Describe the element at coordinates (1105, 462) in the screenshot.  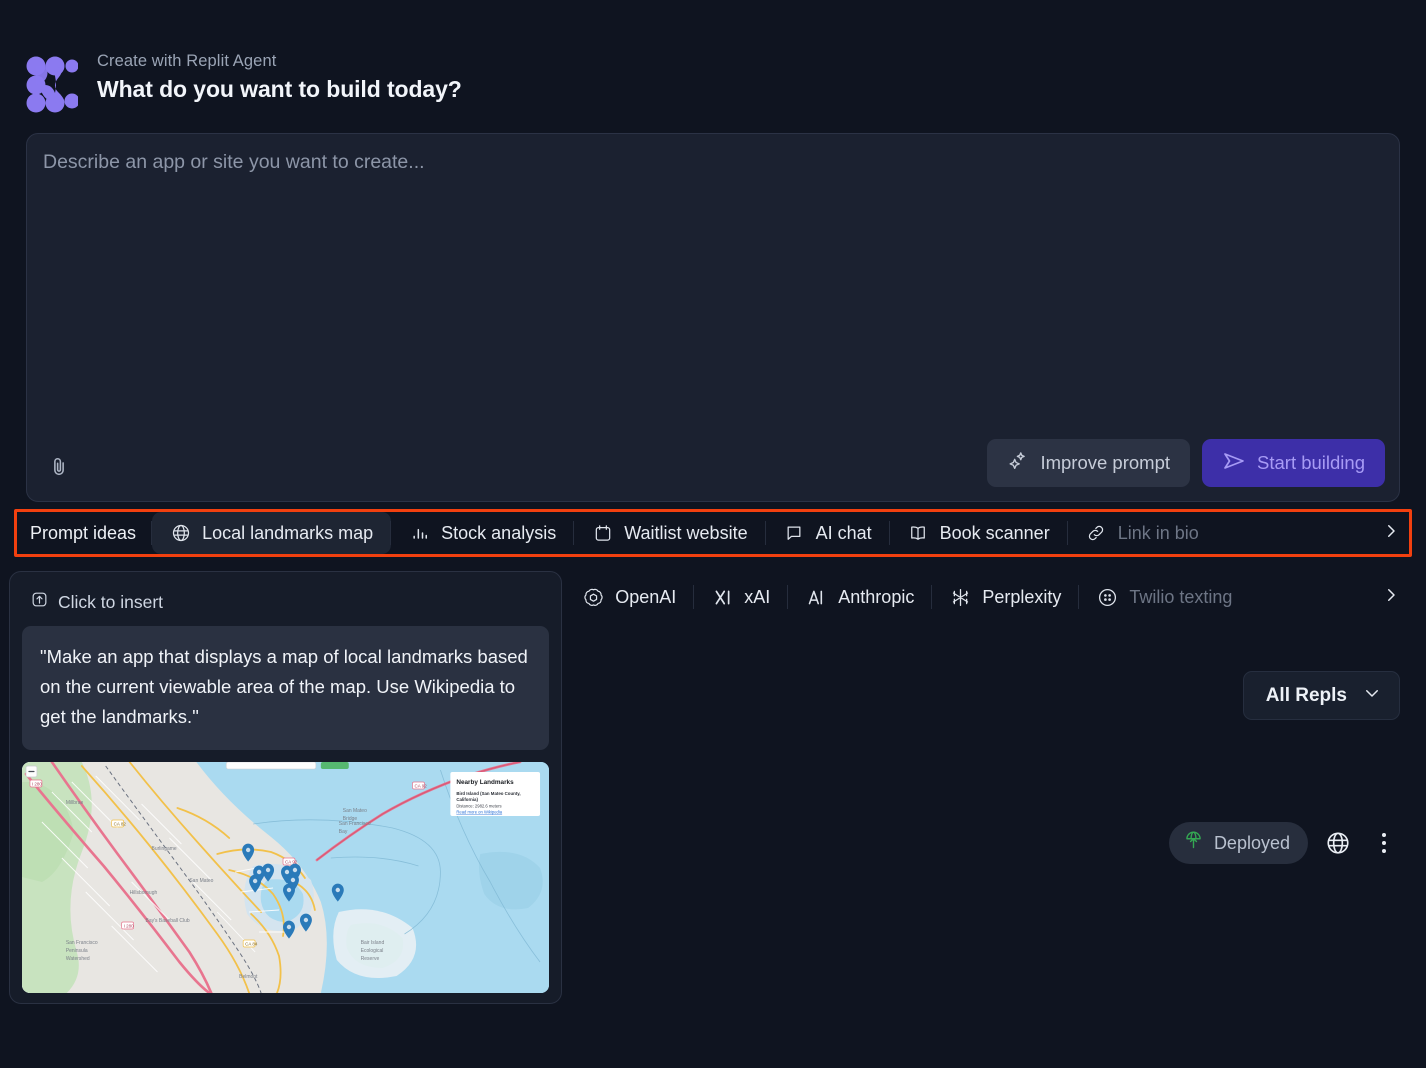
I see `improve-prompt-label: Improve prompt` at that location.